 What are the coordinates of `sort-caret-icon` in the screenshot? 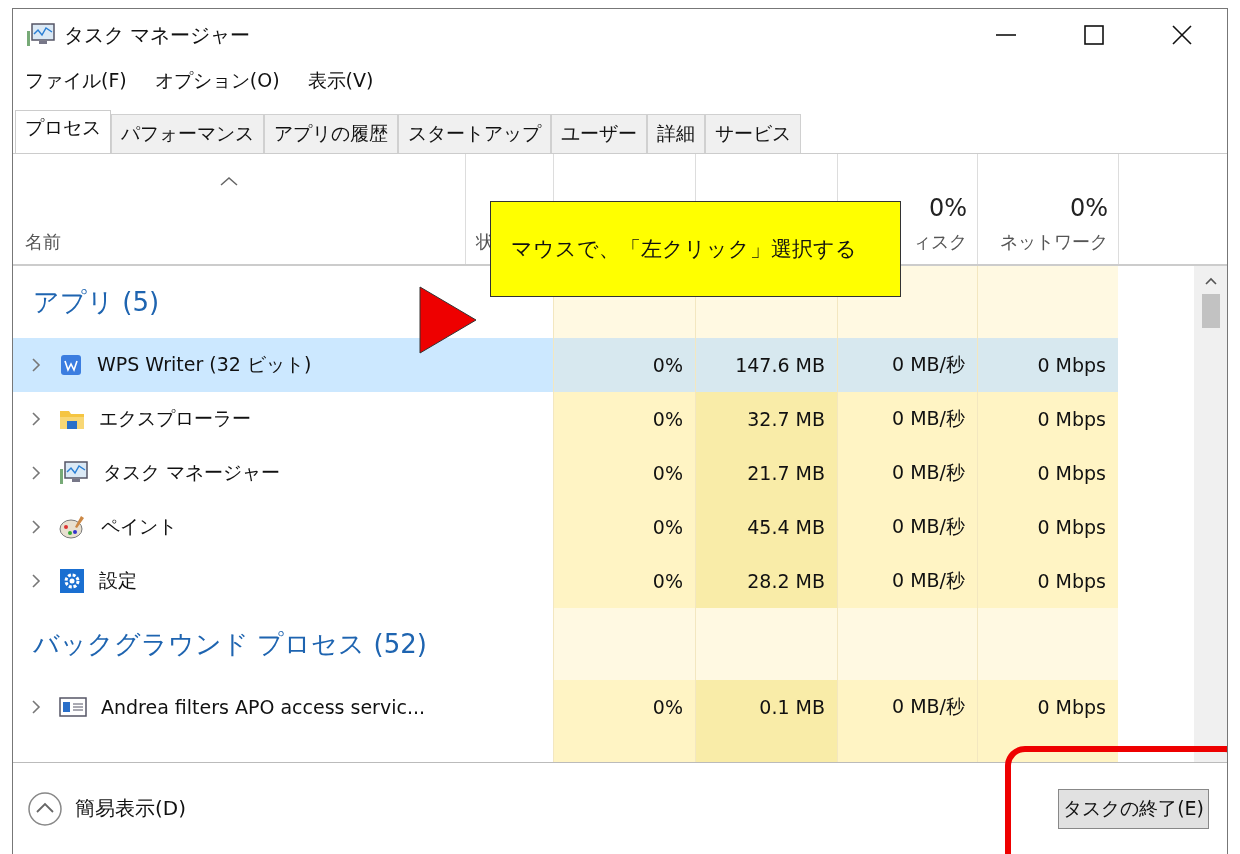 It's located at (229, 181).